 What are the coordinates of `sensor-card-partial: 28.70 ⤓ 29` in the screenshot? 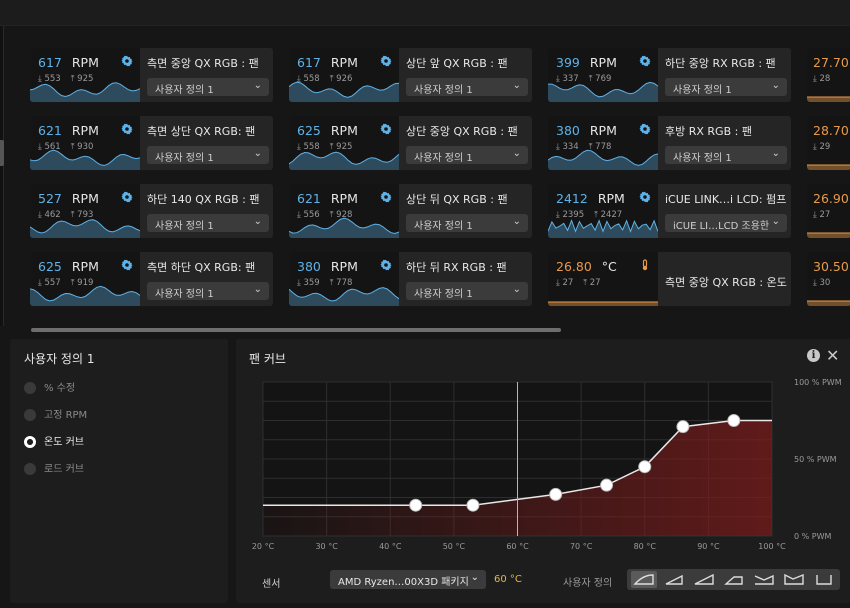 It's located at (828, 143).